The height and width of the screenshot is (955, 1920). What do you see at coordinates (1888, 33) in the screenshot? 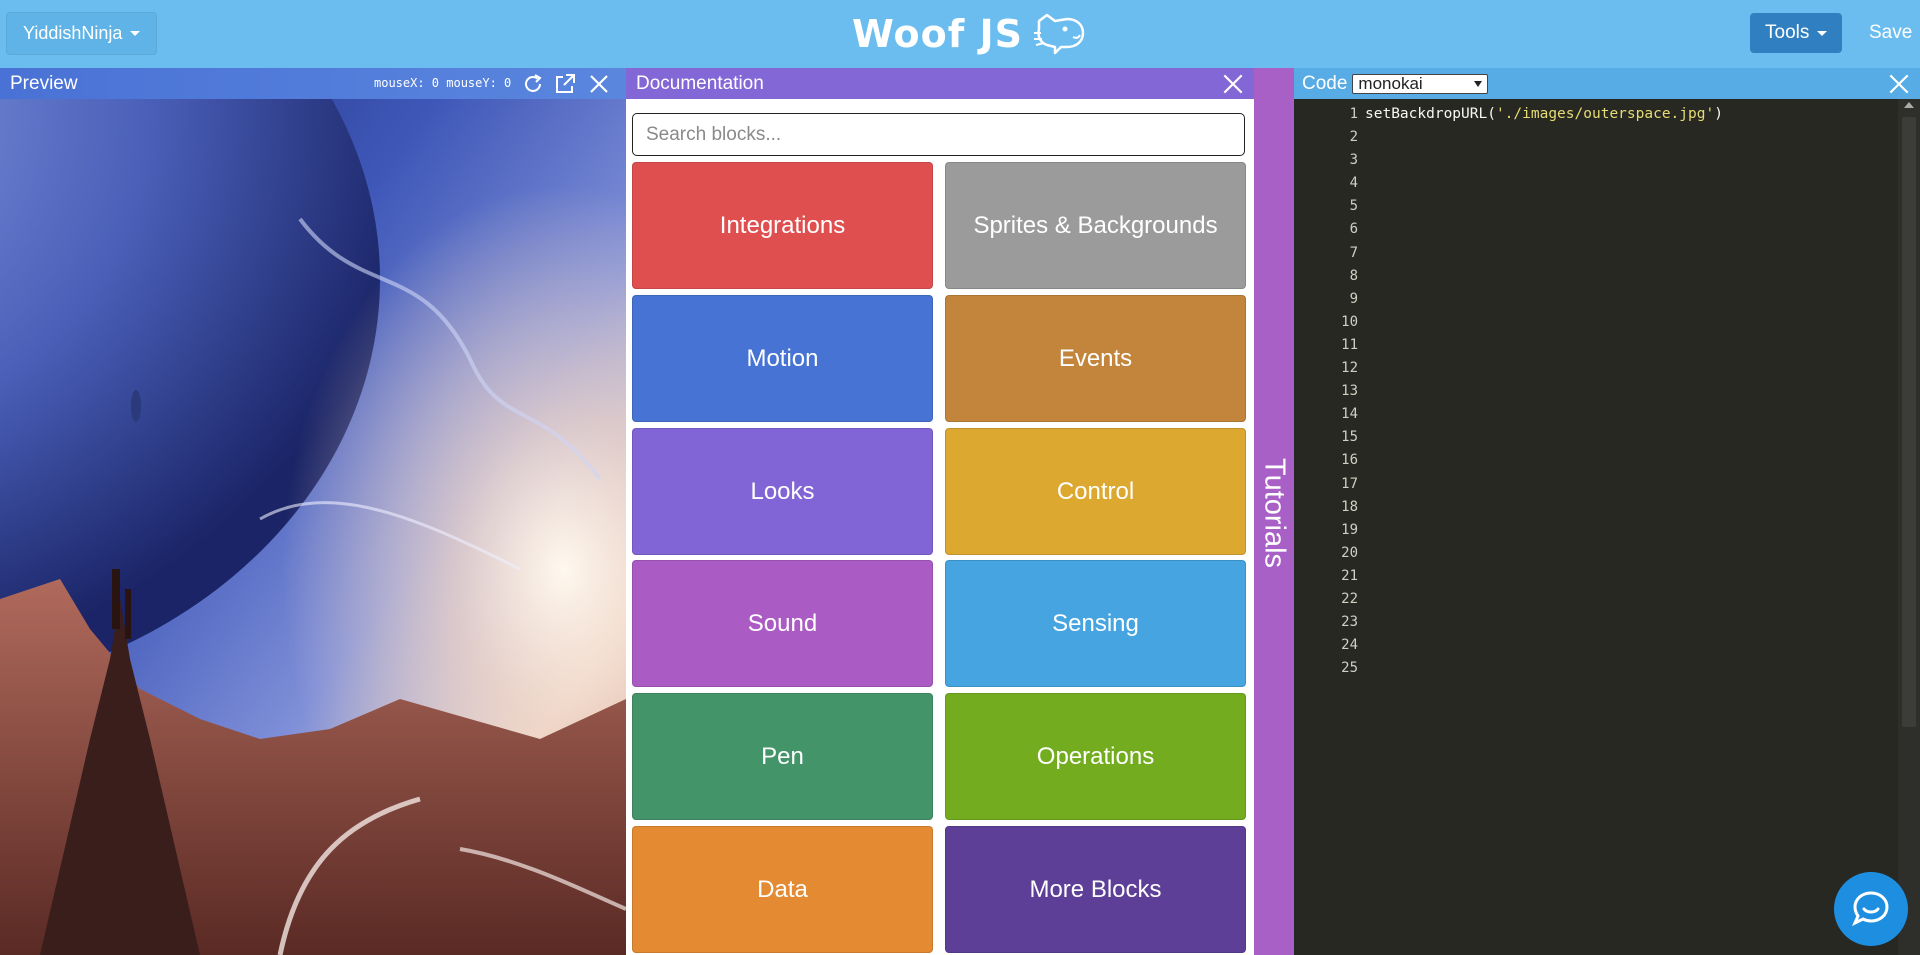
I see `save-button: Save` at bounding box center [1888, 33].